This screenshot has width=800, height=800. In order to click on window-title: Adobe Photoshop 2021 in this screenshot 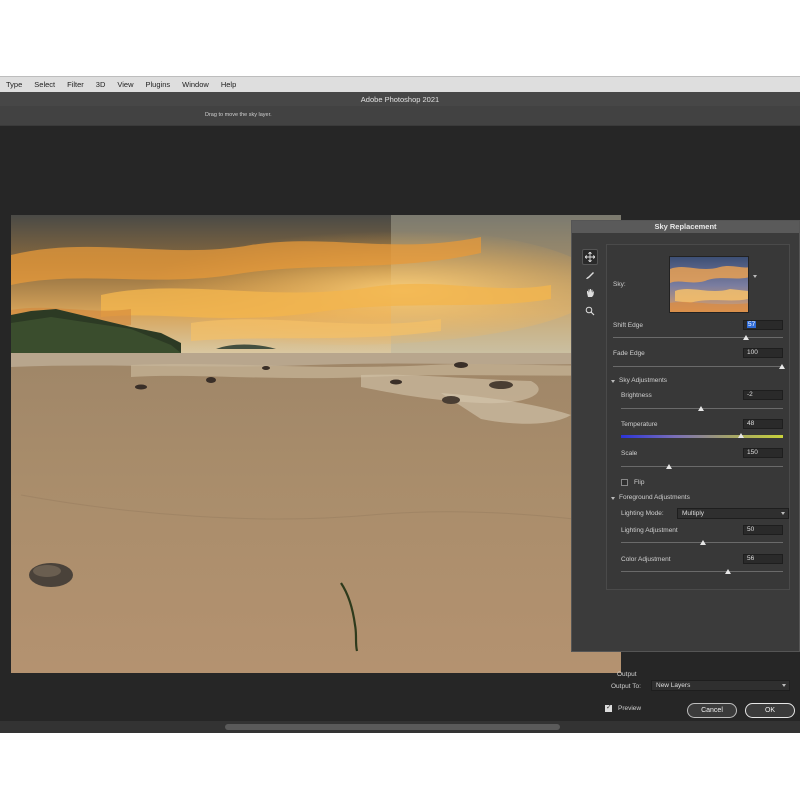, I will do `click(400, 99)`.